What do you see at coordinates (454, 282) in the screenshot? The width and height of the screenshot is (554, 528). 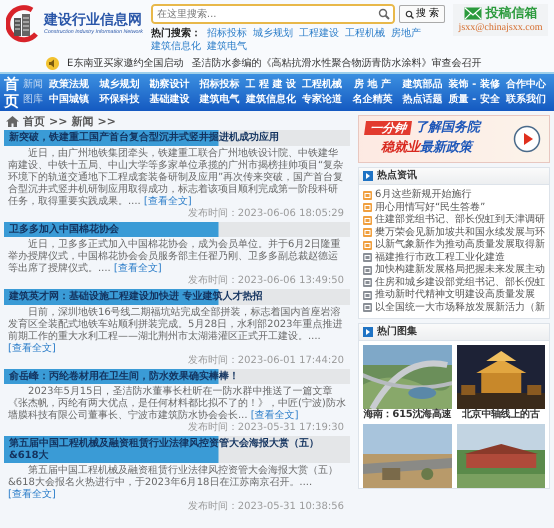 I see `news-link: 住房和城乡建设部党组书记、部长倪虹` at bounding box center [454, 282].